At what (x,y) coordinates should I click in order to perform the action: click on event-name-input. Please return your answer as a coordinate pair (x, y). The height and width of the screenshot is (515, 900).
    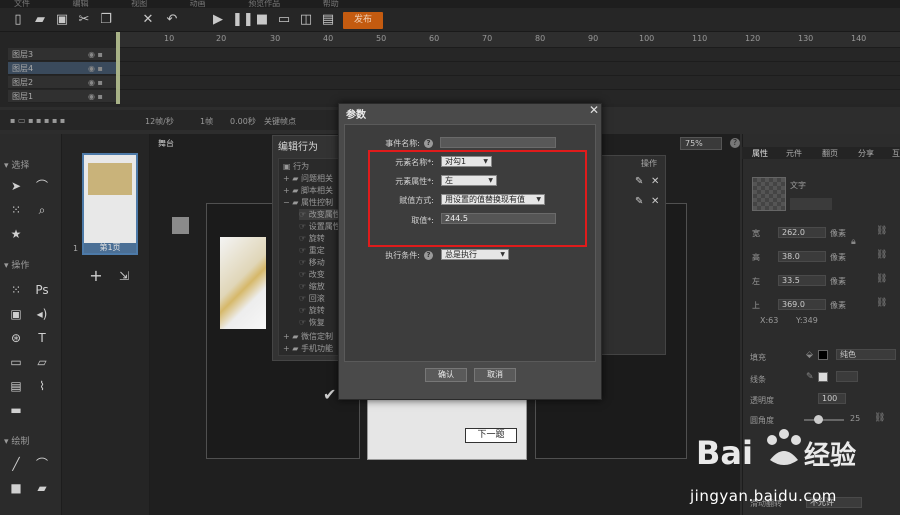
    Looking at the image, I should click on (498, 142).